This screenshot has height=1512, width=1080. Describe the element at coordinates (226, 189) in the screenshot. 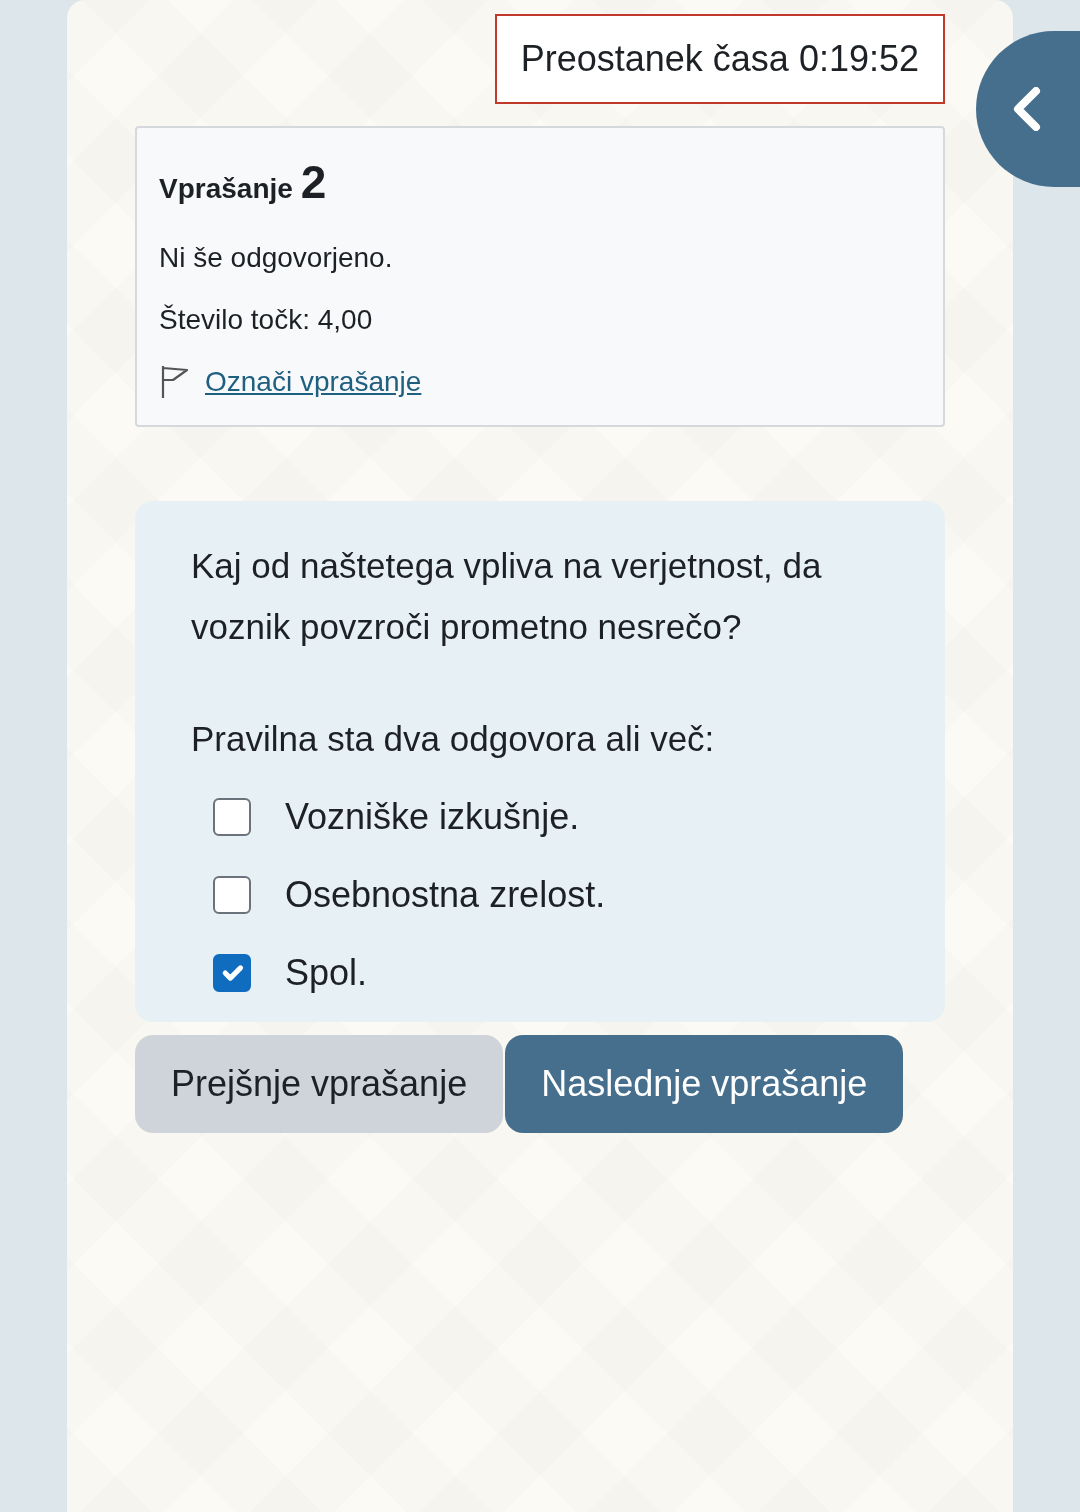

I see `question-label: Vprašanje` at that location.